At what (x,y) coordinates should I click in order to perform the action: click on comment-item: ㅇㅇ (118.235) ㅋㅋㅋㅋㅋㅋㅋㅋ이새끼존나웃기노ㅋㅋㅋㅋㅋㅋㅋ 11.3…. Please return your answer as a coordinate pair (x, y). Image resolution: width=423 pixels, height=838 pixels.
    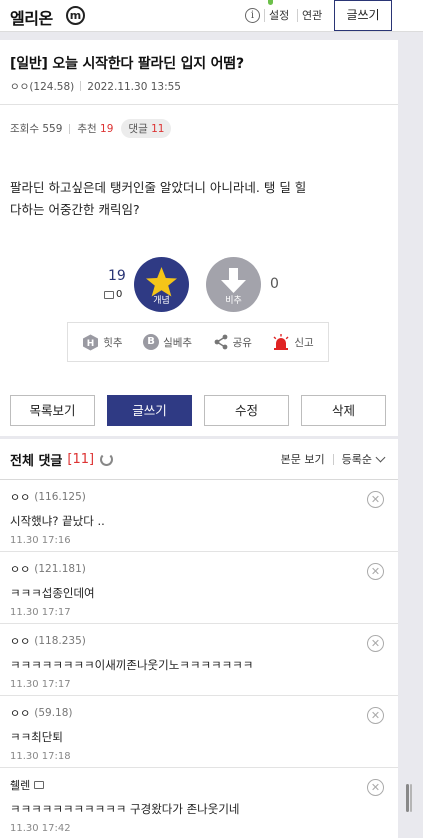
    Looking at the image, I should click on (199, 660).